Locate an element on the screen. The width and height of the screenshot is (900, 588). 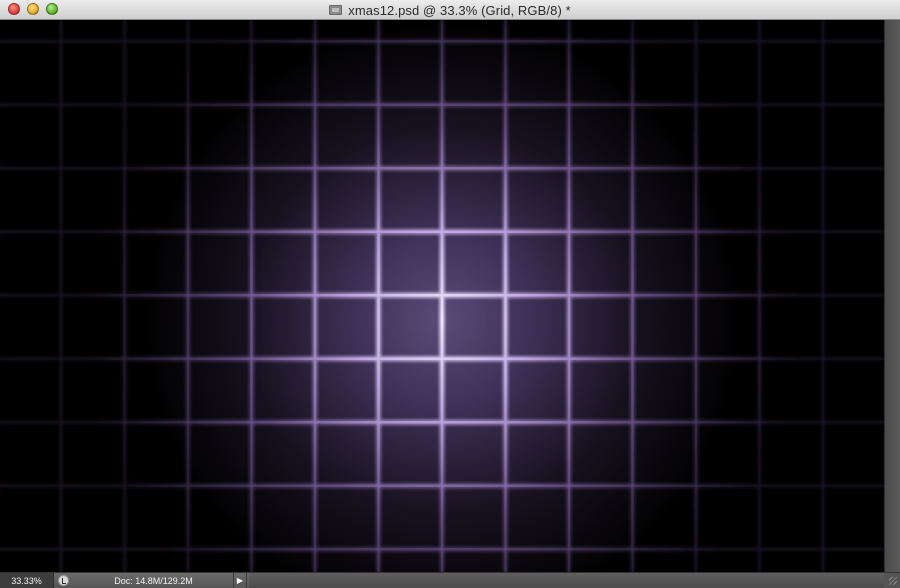
document-info: Doc: 14.8M/129.2M is located at coordinates (153, 580).